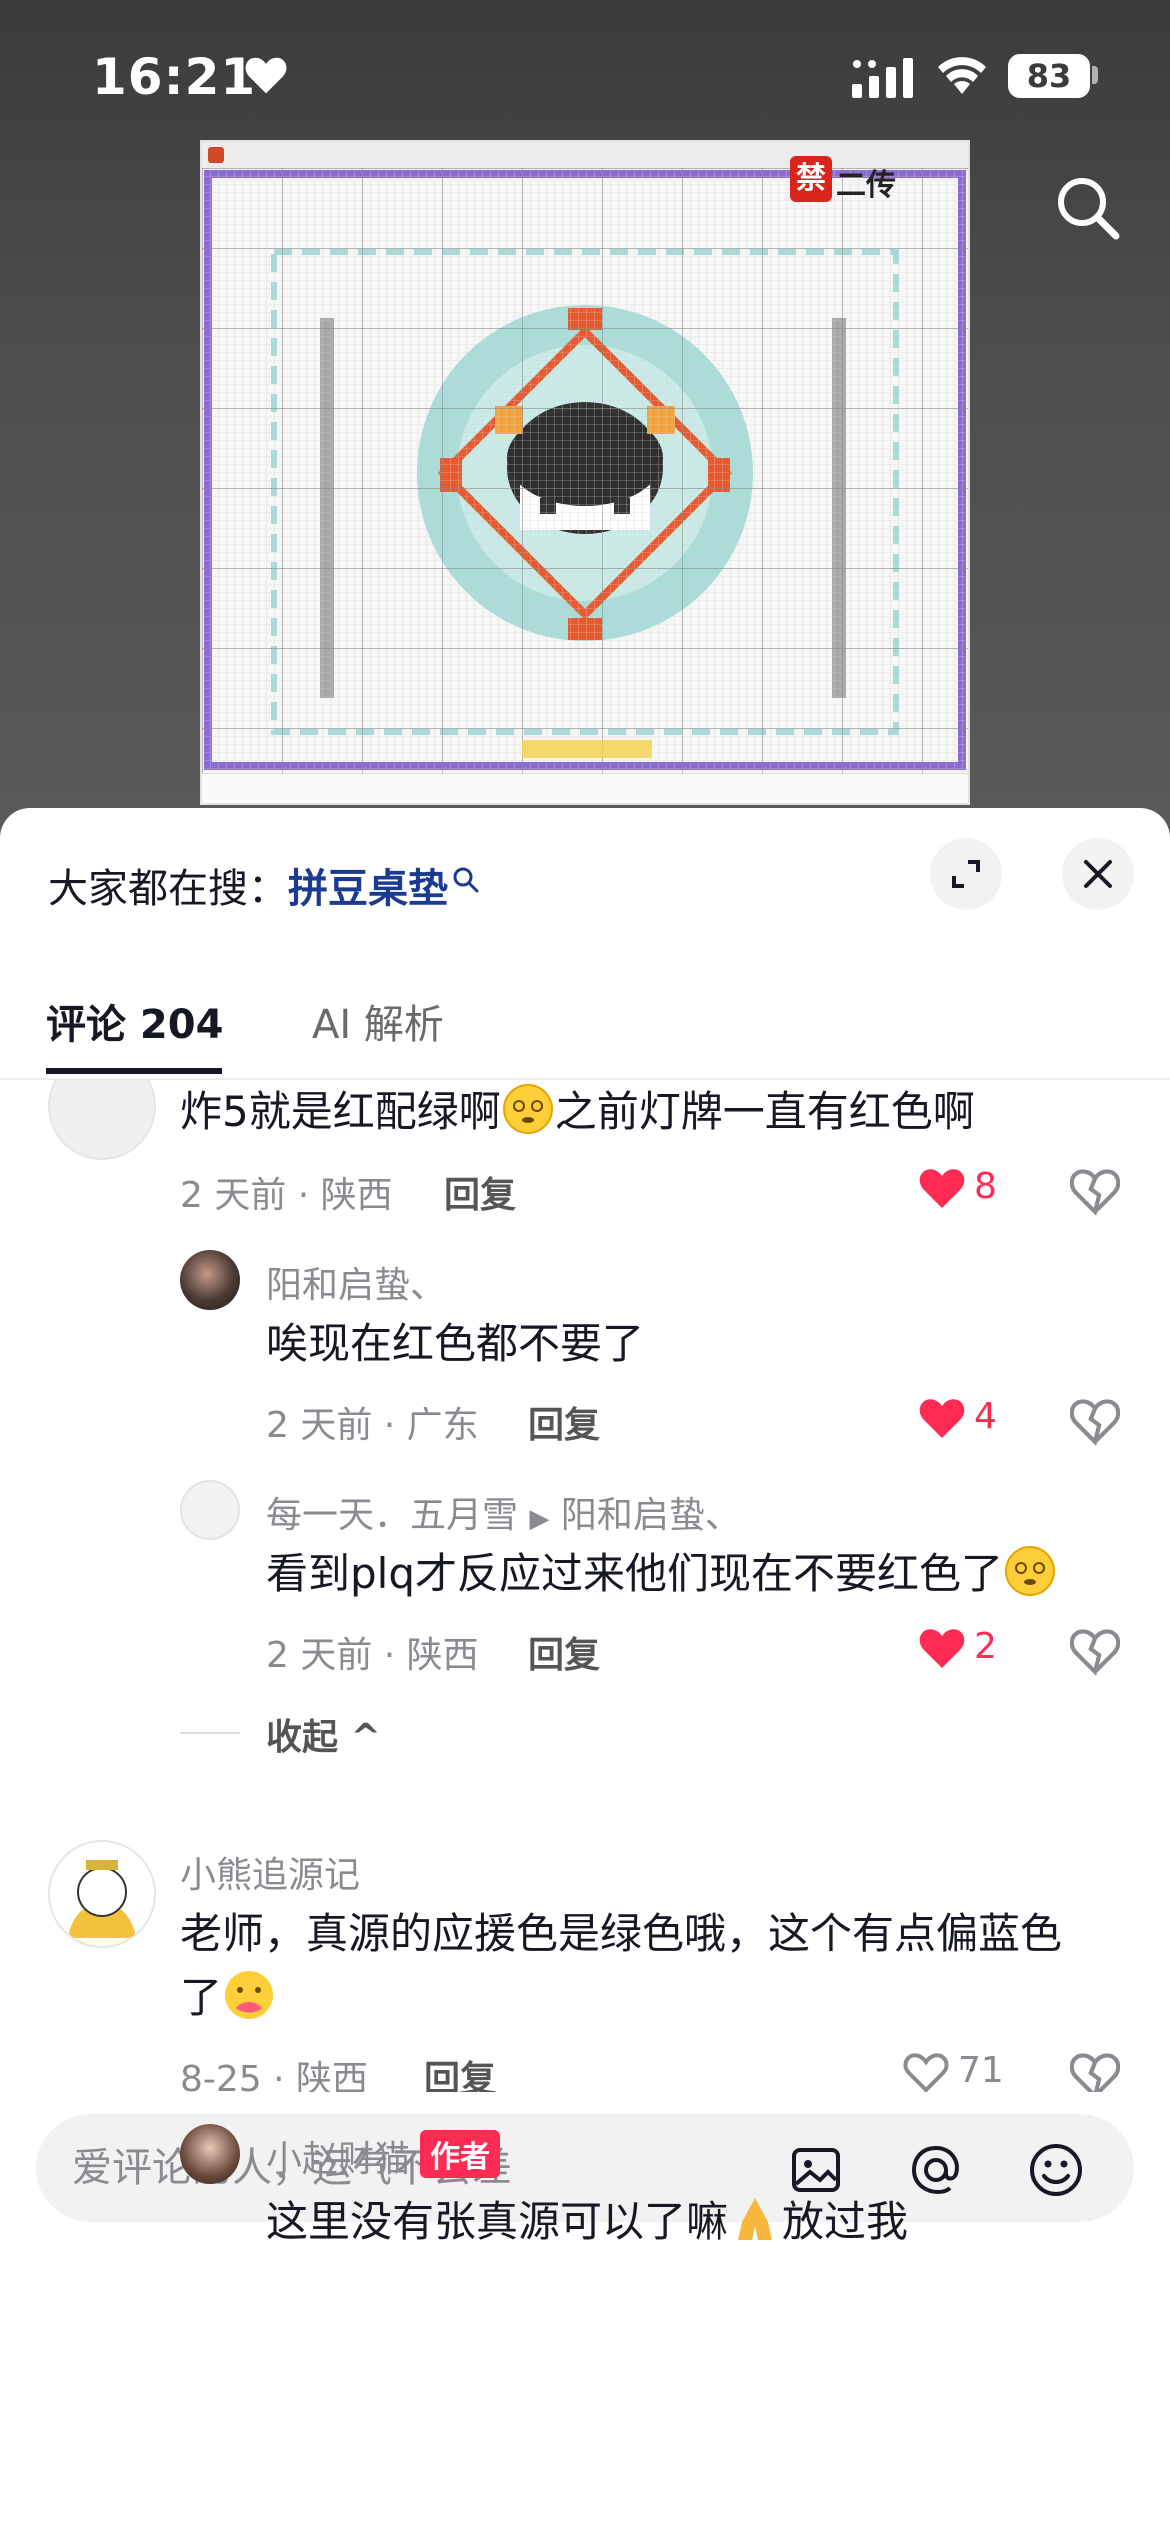 The height and width of the screenshot is (2532, 1170). Describe the element at coordinates (372, 1655) in the screenshot. I see `reply-meta: 2 天前 · 陕西` at that location.